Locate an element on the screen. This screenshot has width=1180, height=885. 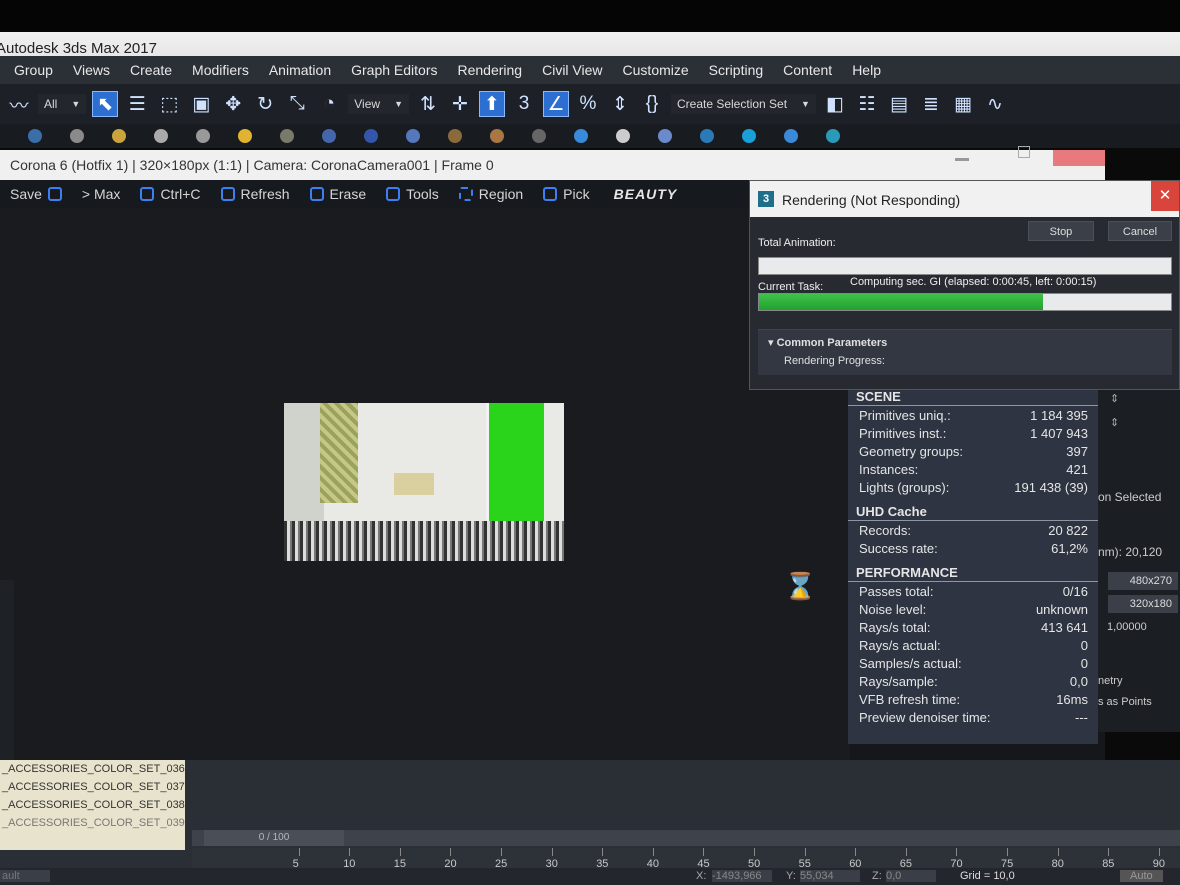
x-coordinate-field: -1493,966 is located at coordinates (742, 876).